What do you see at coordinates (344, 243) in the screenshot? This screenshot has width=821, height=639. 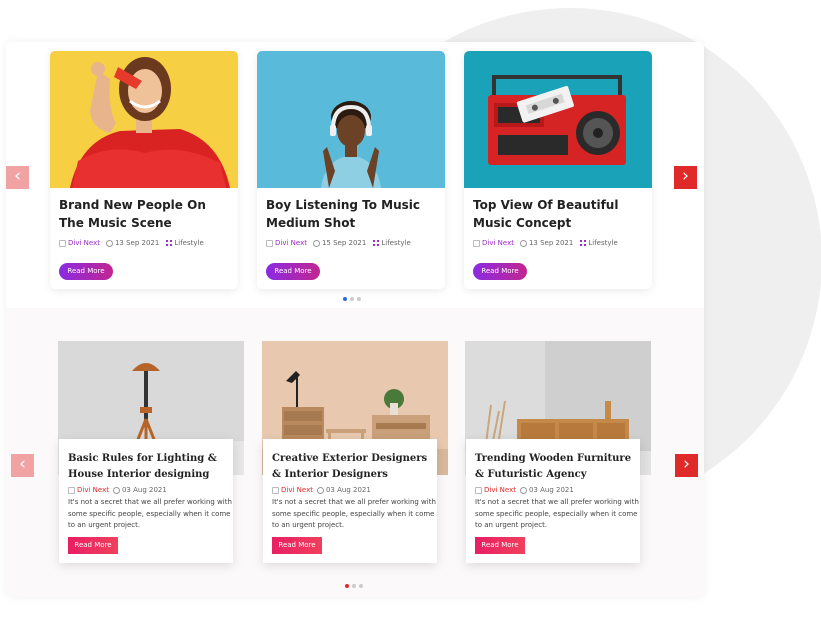 I see `post-date: 15 Sep 2021` at bounding box center [344, 243].